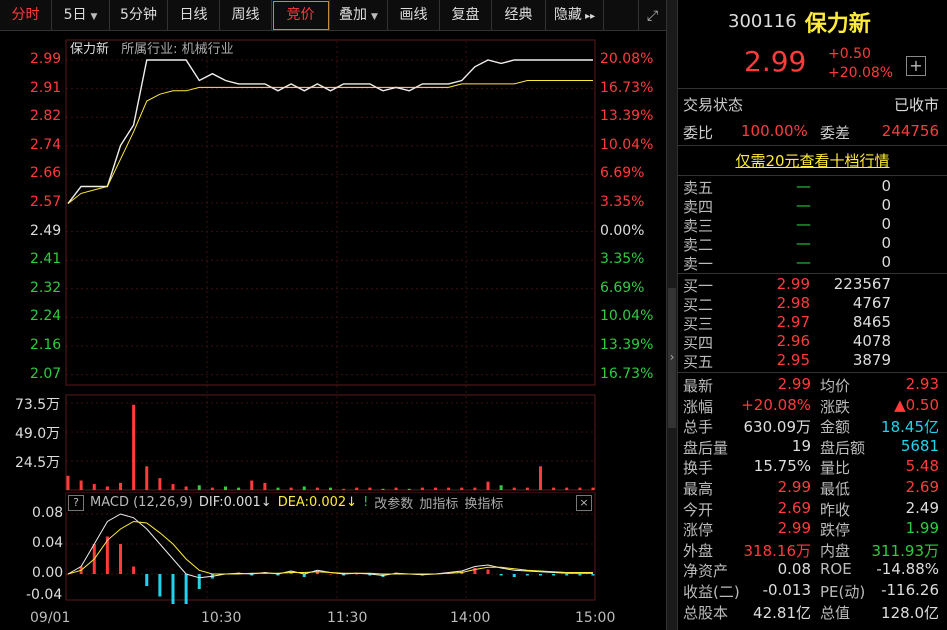 This screenshot has width=947, height=630. What do you see at coordinates (812, 224) in the screenshot?
I see `ask-row: 卖三 —0` at bounding box center [812, 224].